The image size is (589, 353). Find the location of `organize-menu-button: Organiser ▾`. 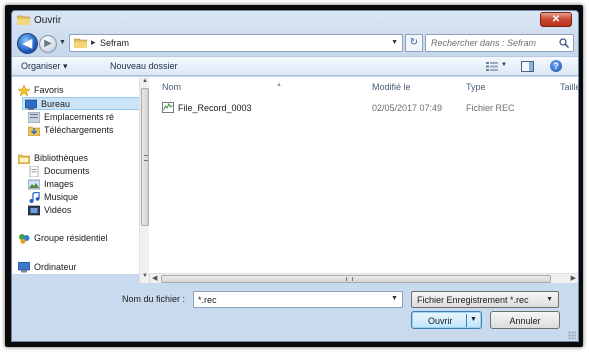

organize-menu-button: Organiser ▾ is located at coordinates (44, 66).